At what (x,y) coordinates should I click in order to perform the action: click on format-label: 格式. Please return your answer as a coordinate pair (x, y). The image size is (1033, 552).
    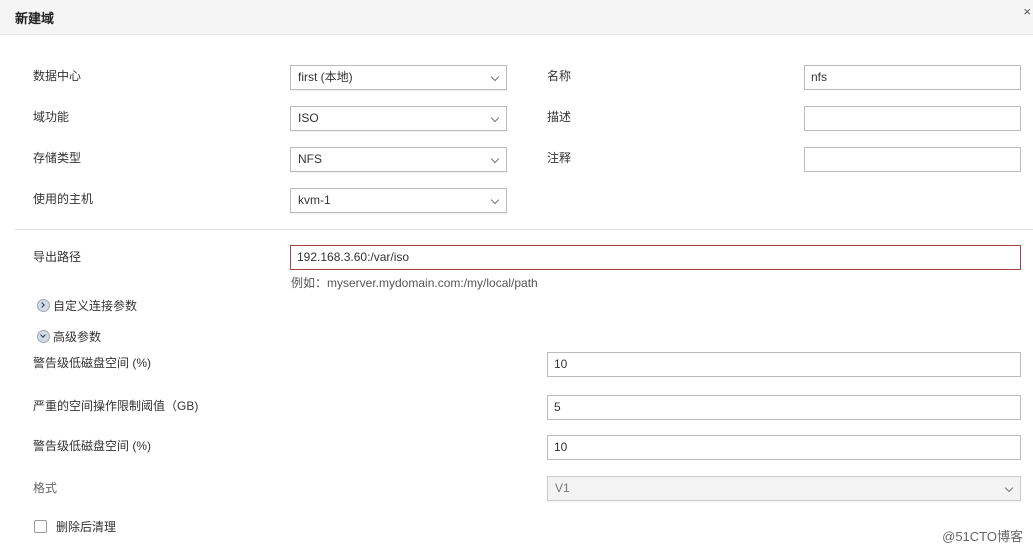
    Looking at the image, I should click on (45, 488).